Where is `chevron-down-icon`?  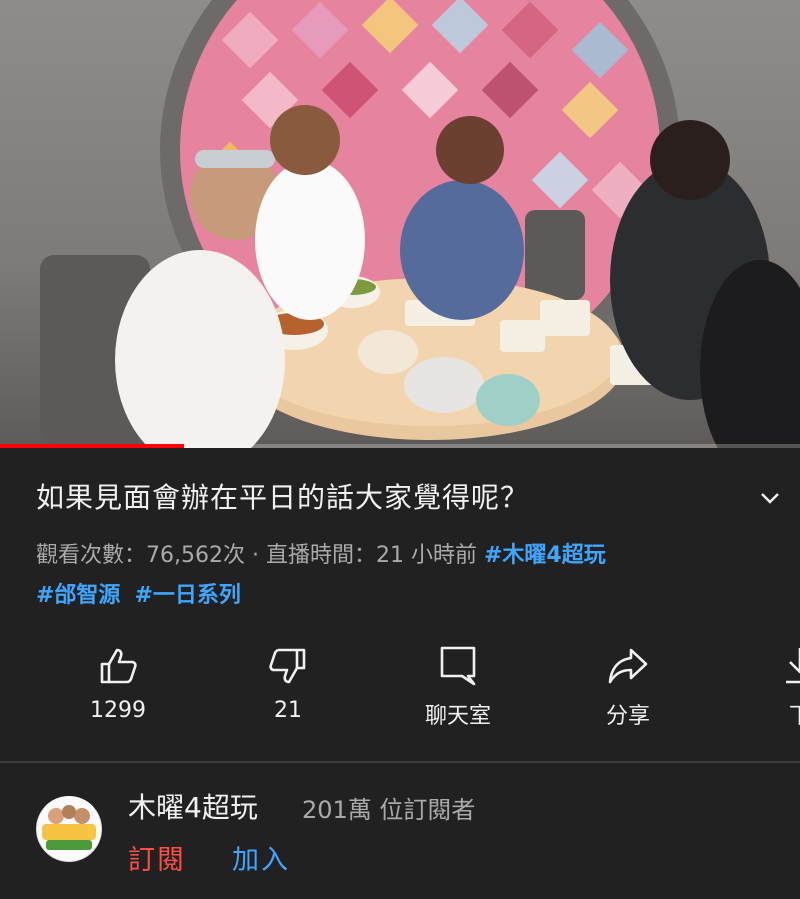 chevron-down-icon is located at coordinates (770, 498).